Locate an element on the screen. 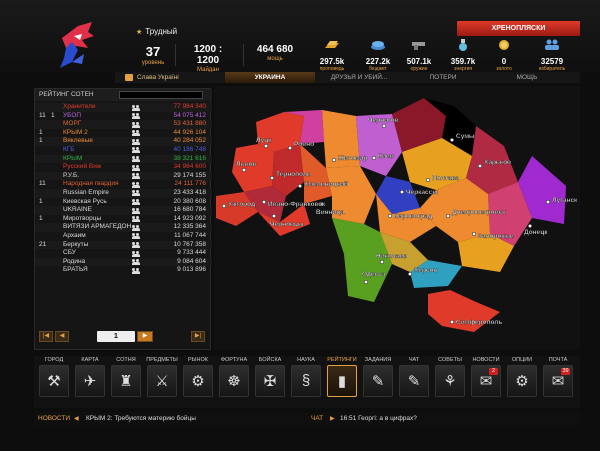  rating-row: БРАТЬЯ 9 013 896 is located at coordinates (123, 270).